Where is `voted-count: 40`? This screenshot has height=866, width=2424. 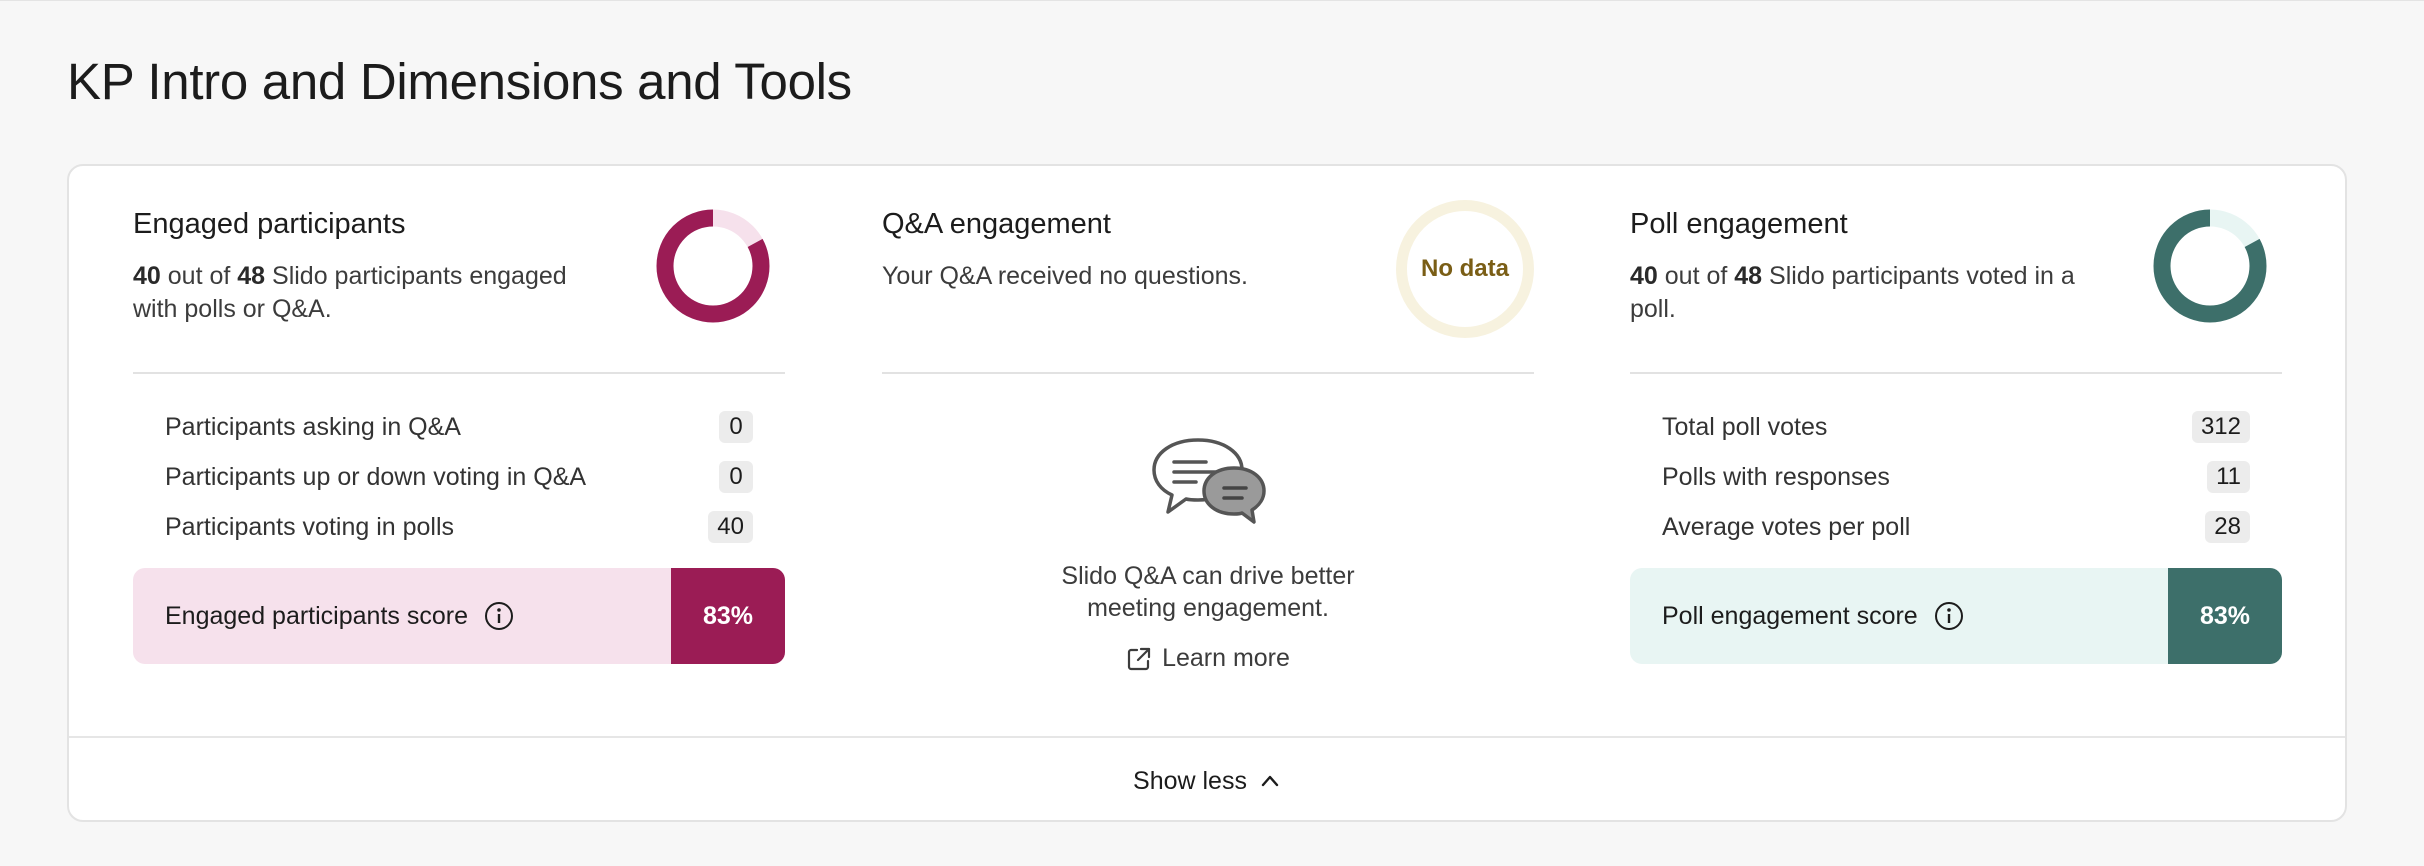
voted-count: 40 is located at coordinates (1644, 276).